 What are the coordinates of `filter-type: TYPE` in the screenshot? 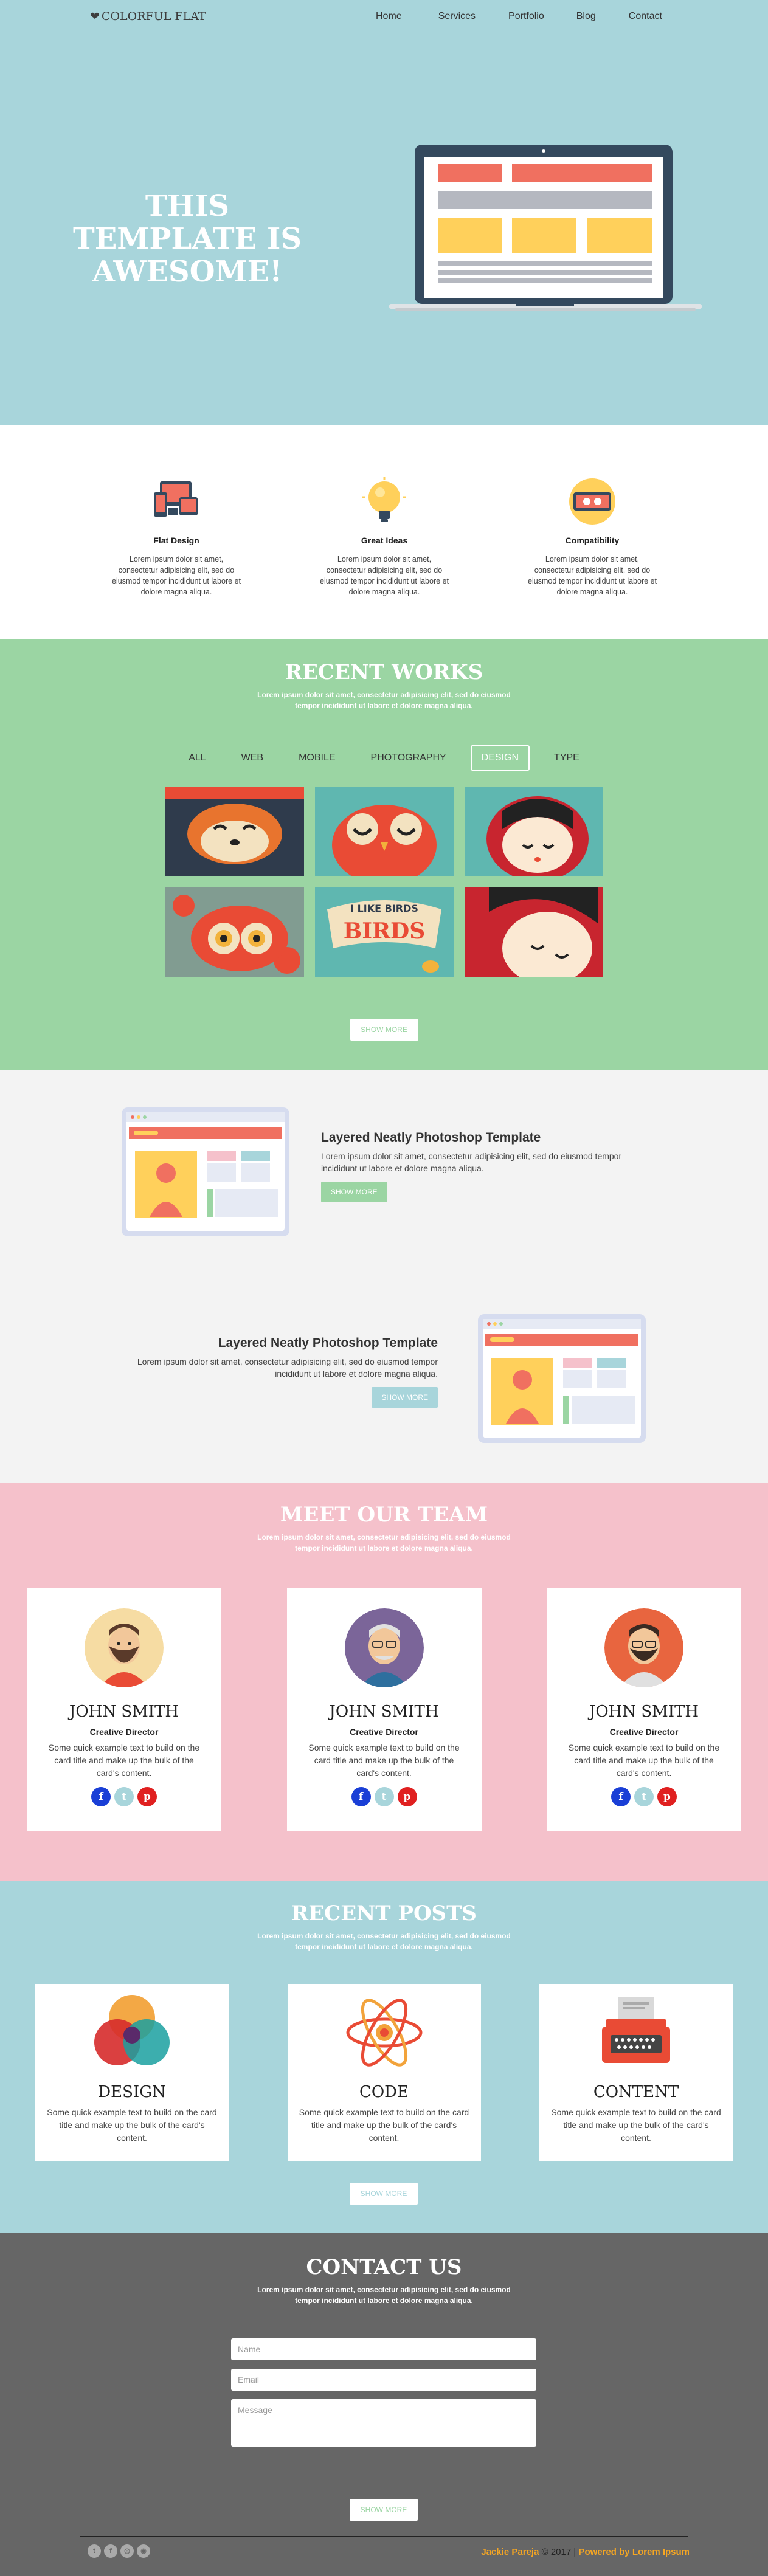 It's located at (566, 758).